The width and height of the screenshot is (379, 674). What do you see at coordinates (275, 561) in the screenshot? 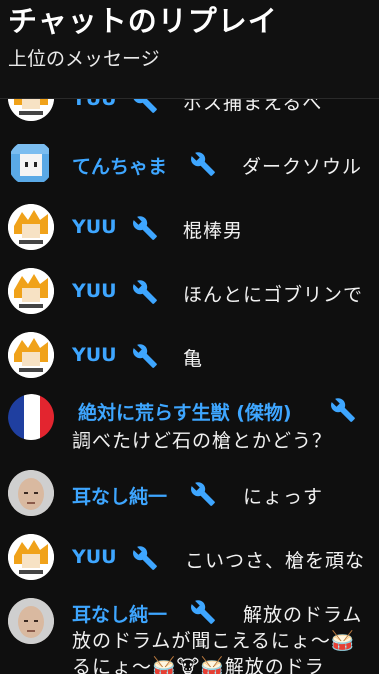
I see `message-text: こいつさ、槍を頑な` at bounding box center [275, 561].